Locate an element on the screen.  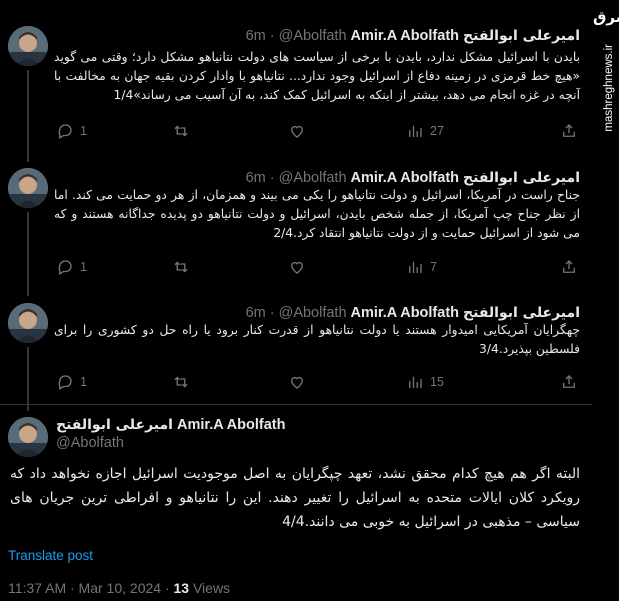
views-count: 27 is located at coordinates (437, 131).